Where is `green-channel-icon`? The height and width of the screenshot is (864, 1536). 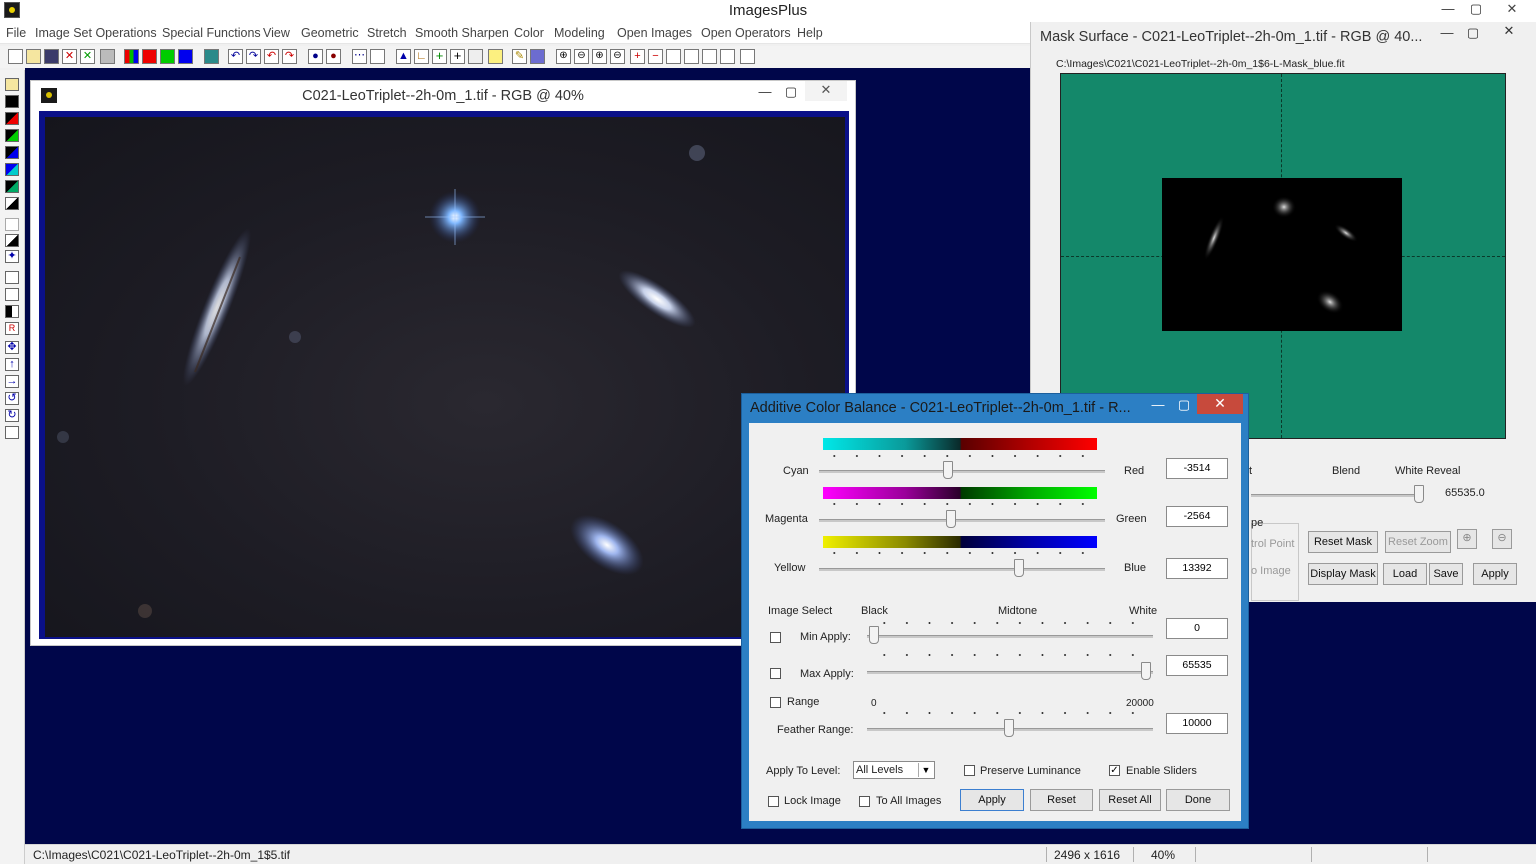 green-channel-icon is located at coordinates (167, 56).